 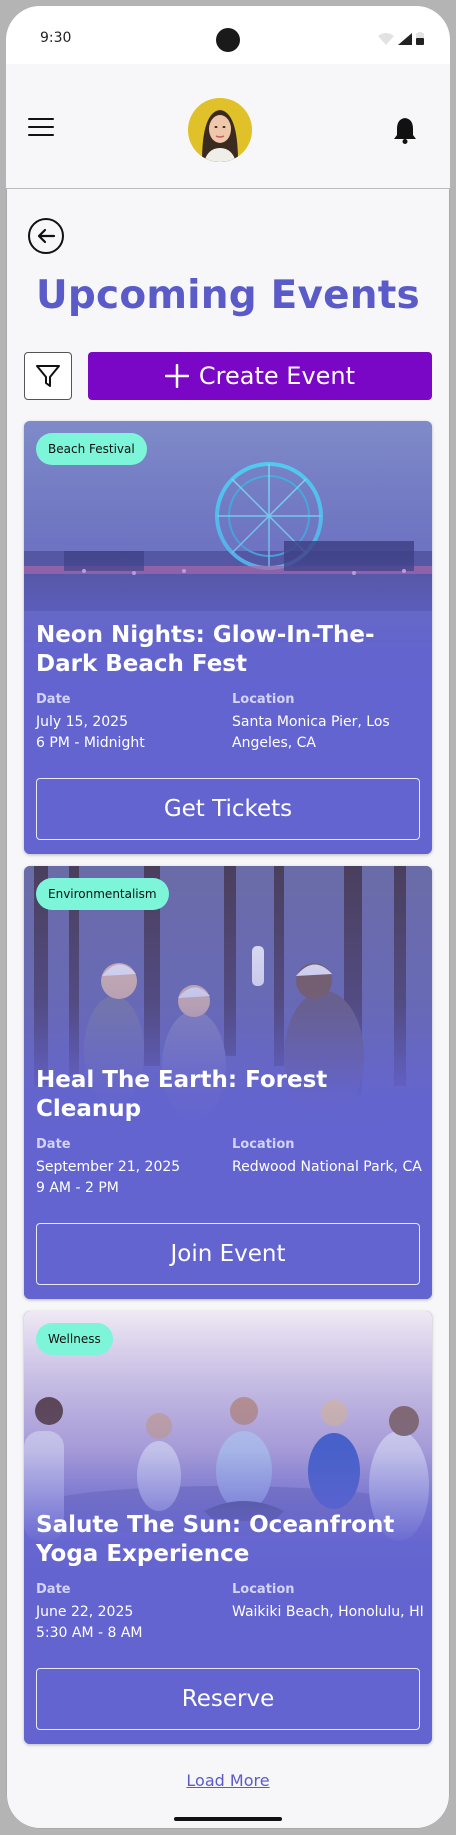 I want to click on menu-icon, so click(x=41, y=128).